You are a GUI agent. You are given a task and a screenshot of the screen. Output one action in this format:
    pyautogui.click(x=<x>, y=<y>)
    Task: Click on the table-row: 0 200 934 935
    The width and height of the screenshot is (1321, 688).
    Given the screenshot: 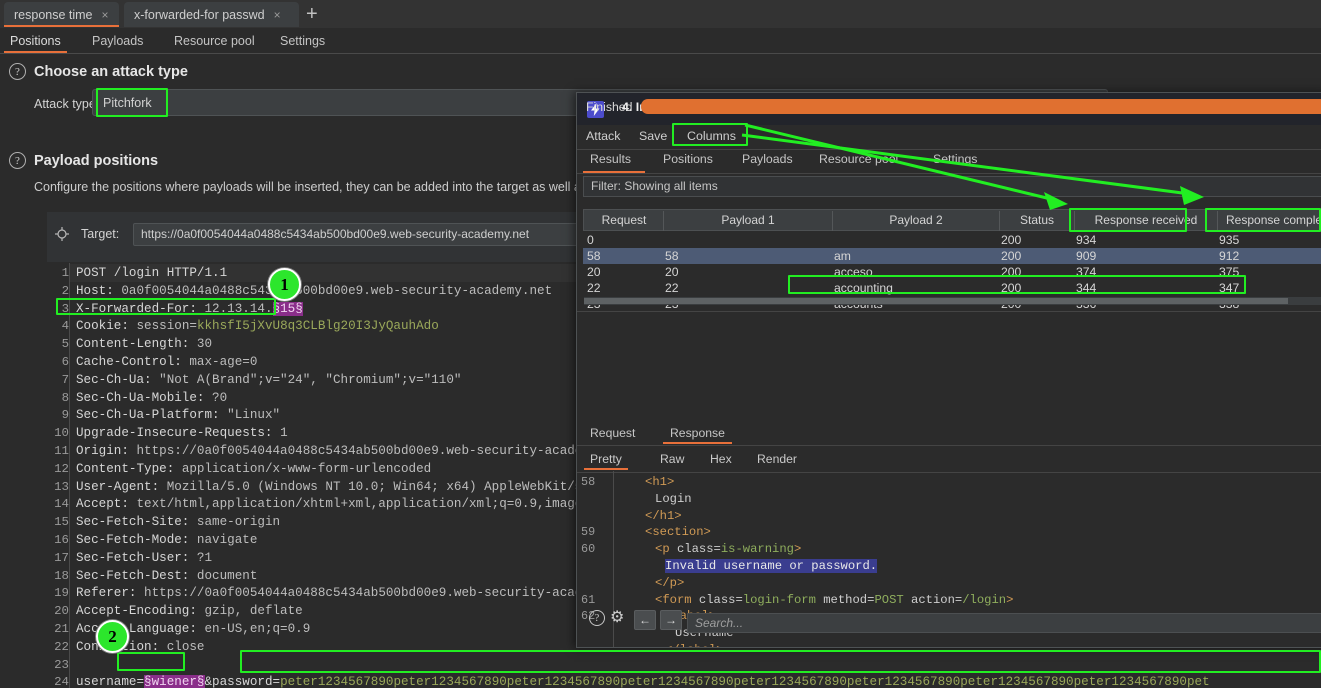 What is the action you would take?
    pyautogui.click(x=952, y=240)
    